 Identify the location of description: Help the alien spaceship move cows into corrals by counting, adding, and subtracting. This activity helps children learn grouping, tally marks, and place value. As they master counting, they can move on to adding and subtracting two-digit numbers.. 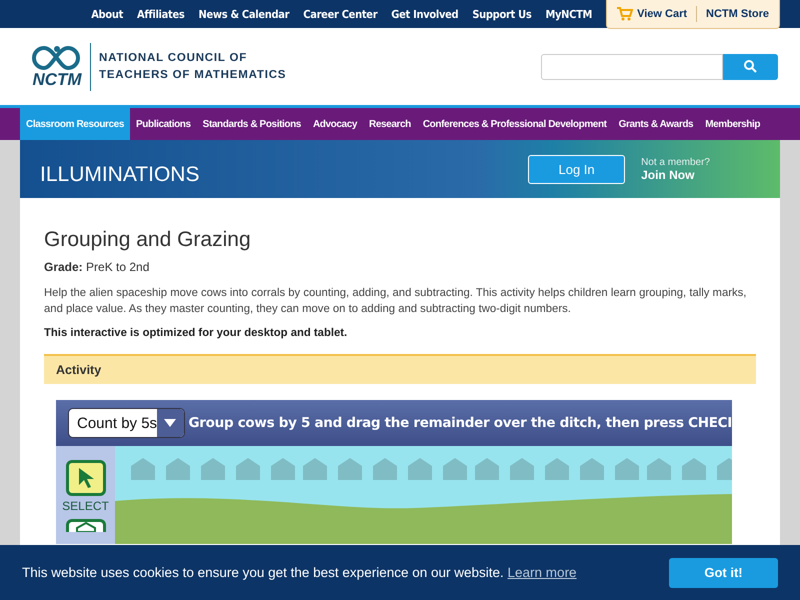
(396, 301).